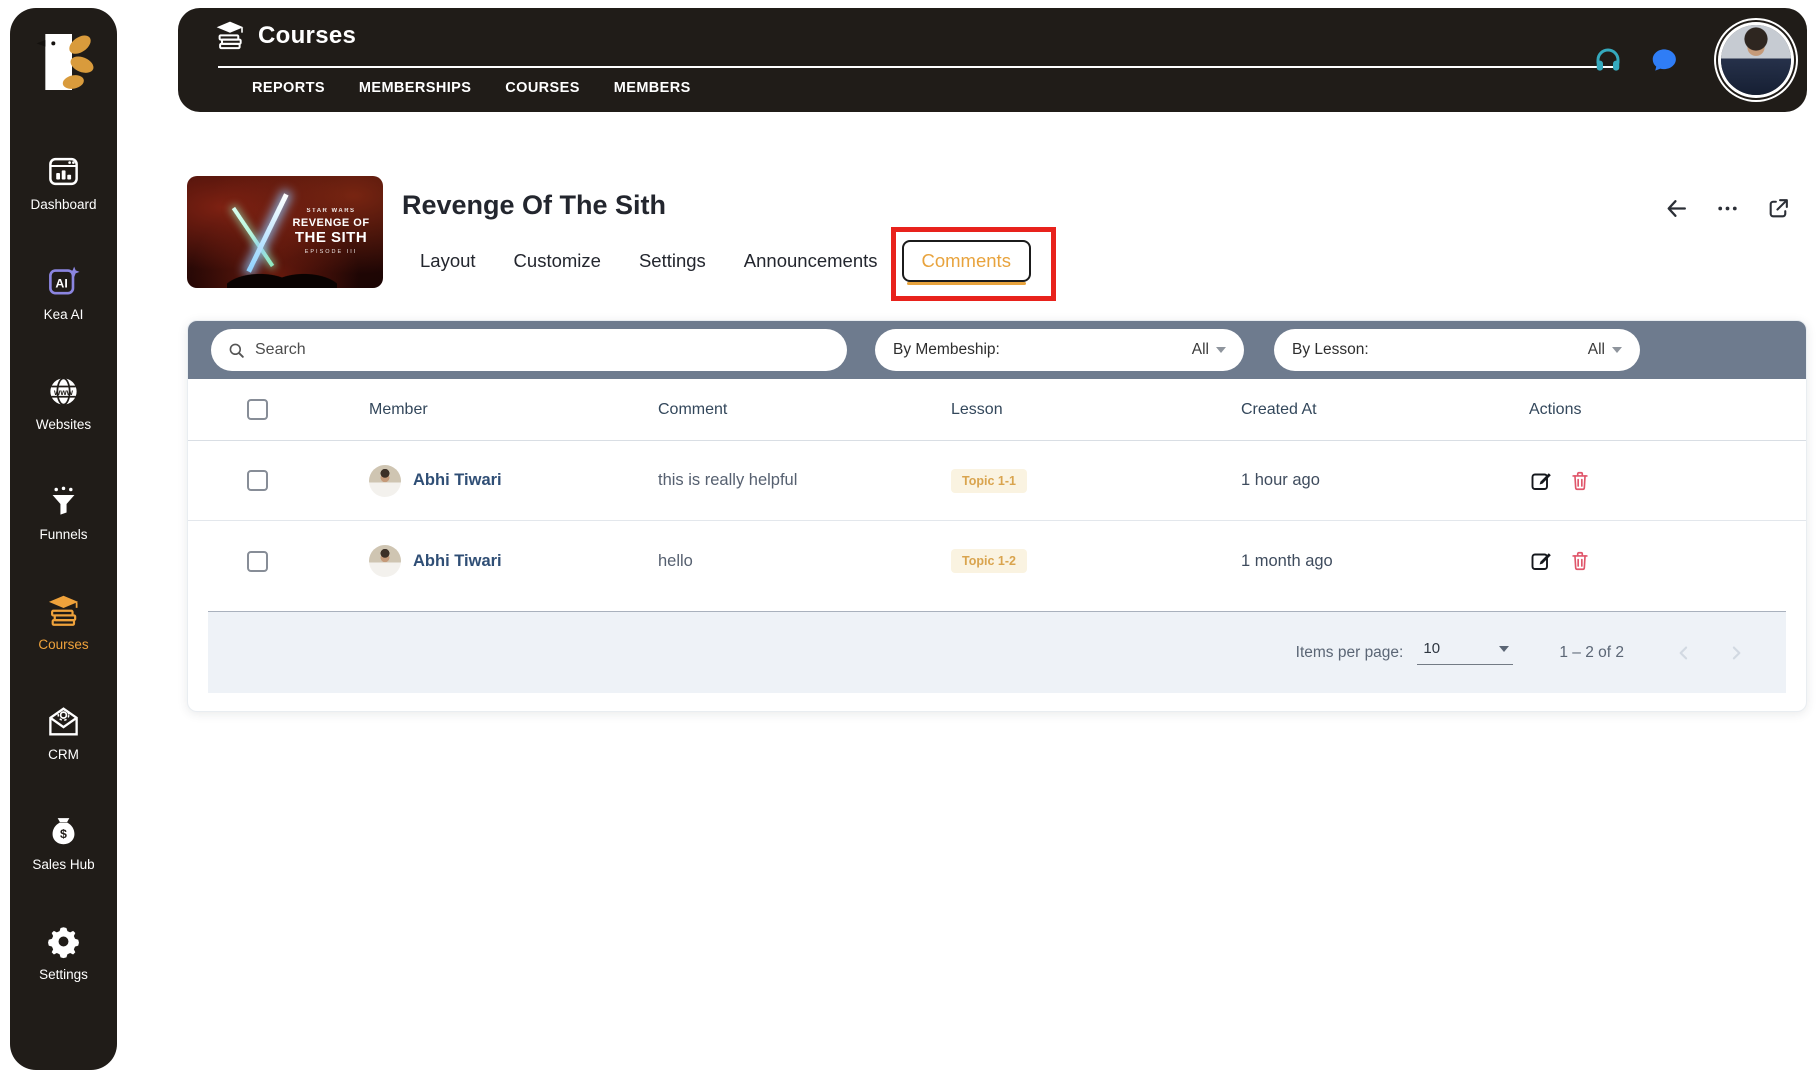 The height and width of the screenshot is (1077, 1817). I want to click on column-lesson: Lesson, so click(977, 409).